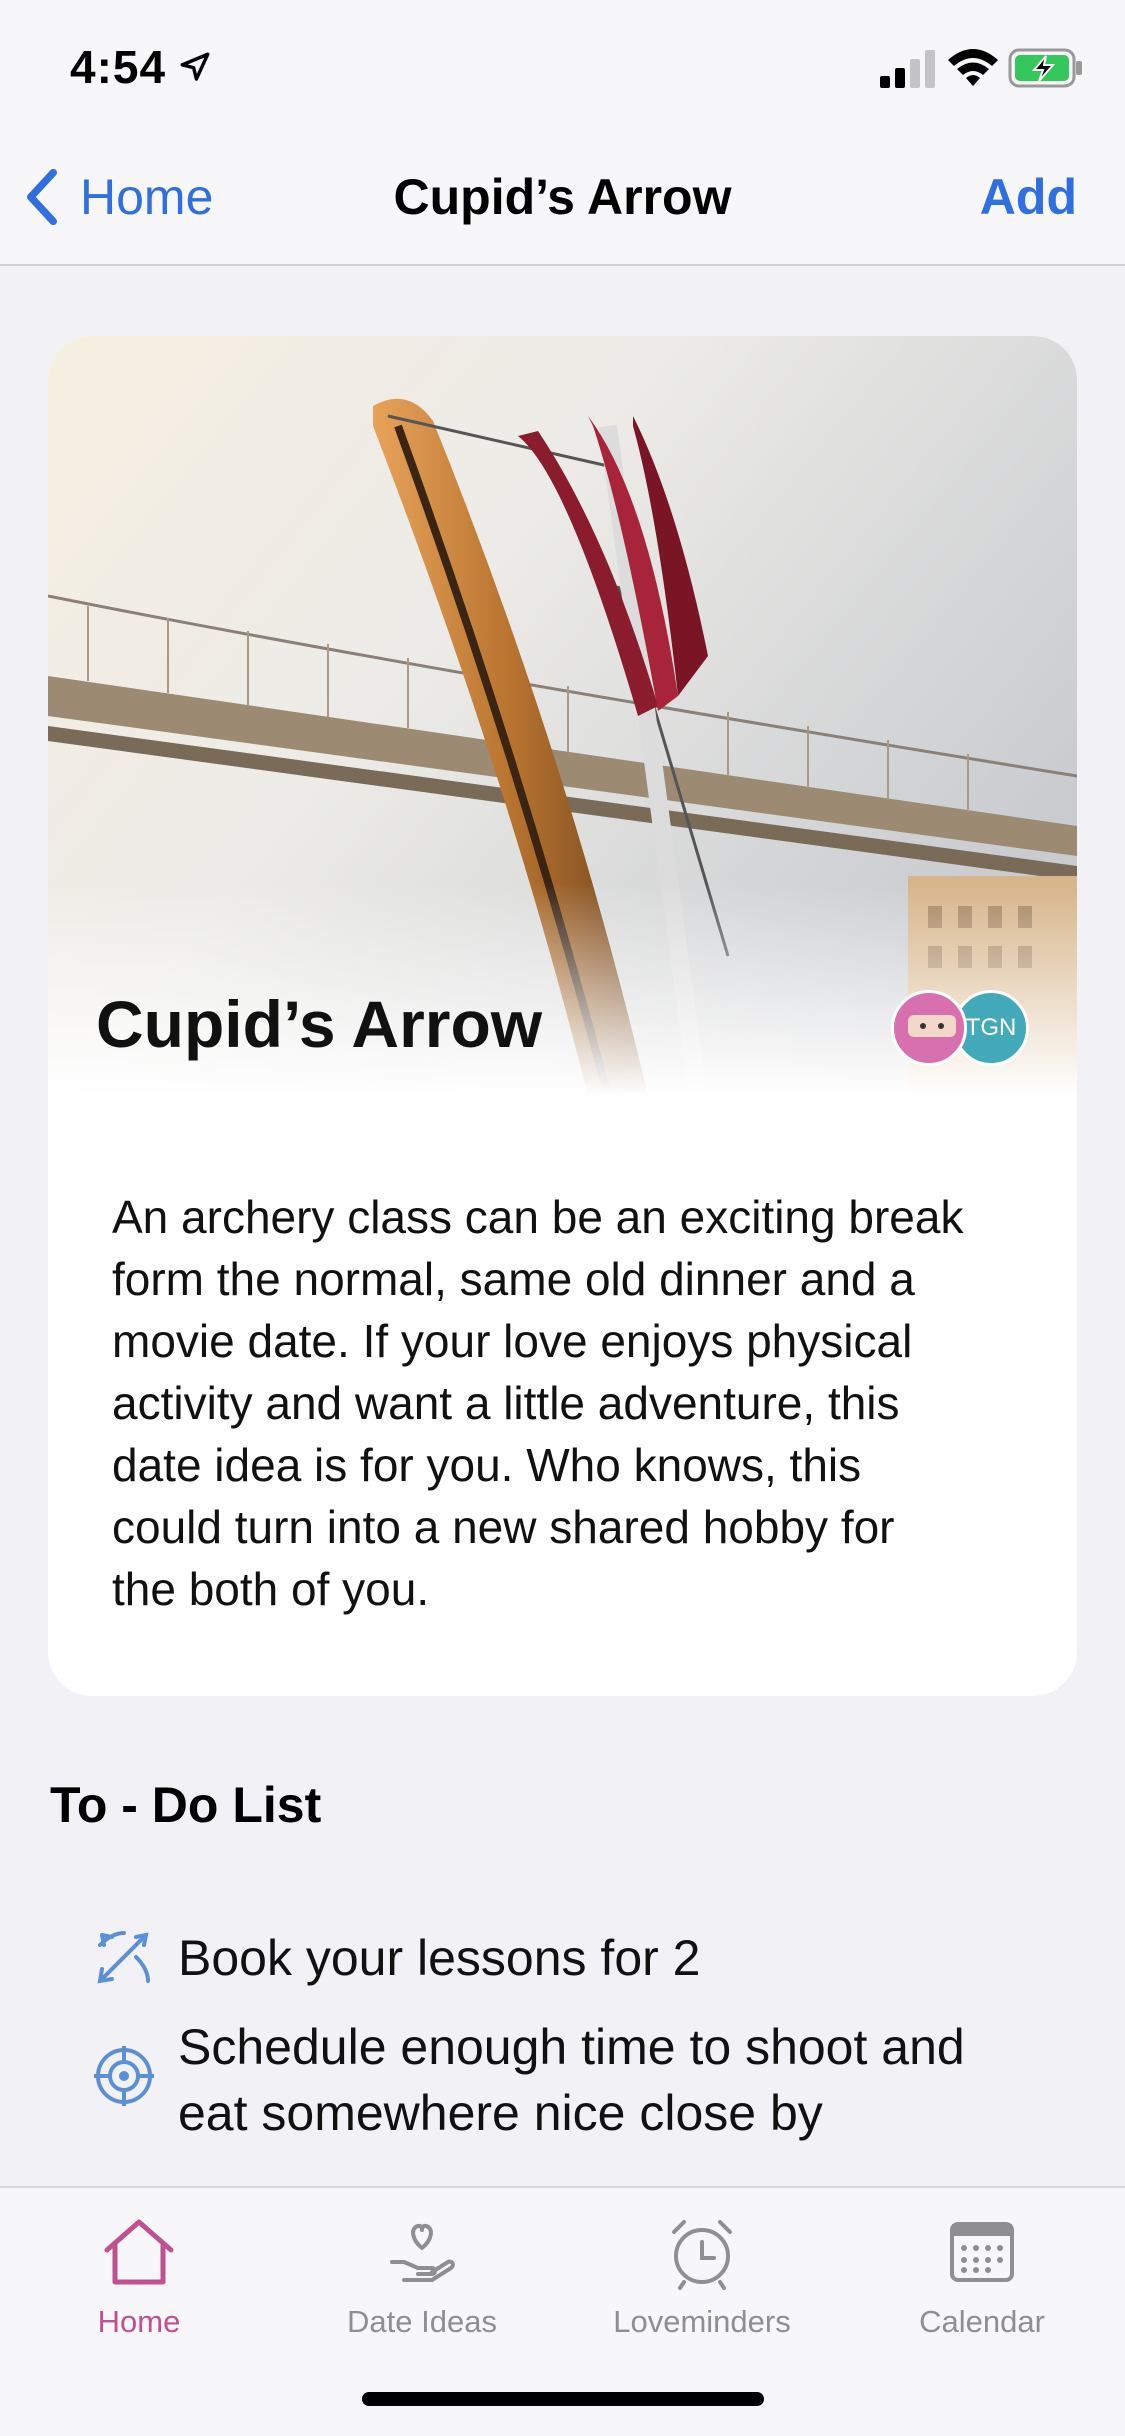  I want to click on tab-label: Date Ideas, so click(422, 2321).